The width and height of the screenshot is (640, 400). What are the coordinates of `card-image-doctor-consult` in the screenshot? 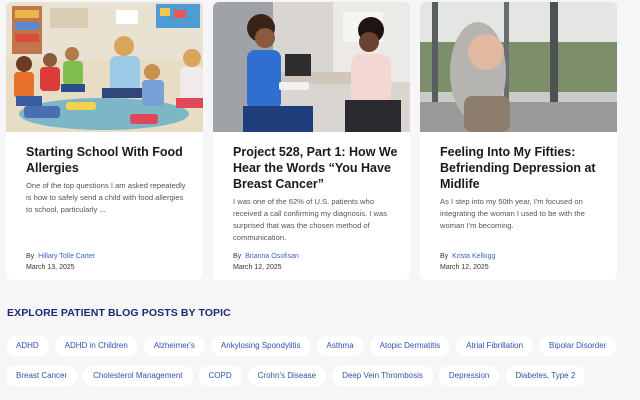 It's located at (311, 67).